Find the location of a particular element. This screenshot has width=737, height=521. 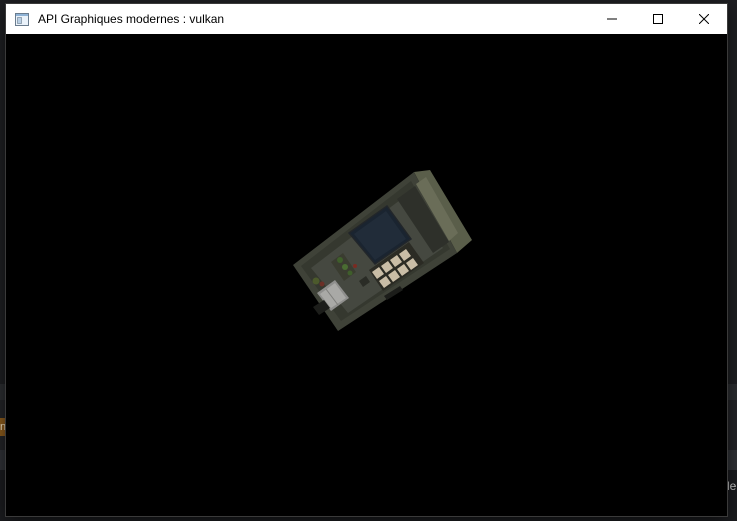

app-window-icon is located at coordinates (22, 19).